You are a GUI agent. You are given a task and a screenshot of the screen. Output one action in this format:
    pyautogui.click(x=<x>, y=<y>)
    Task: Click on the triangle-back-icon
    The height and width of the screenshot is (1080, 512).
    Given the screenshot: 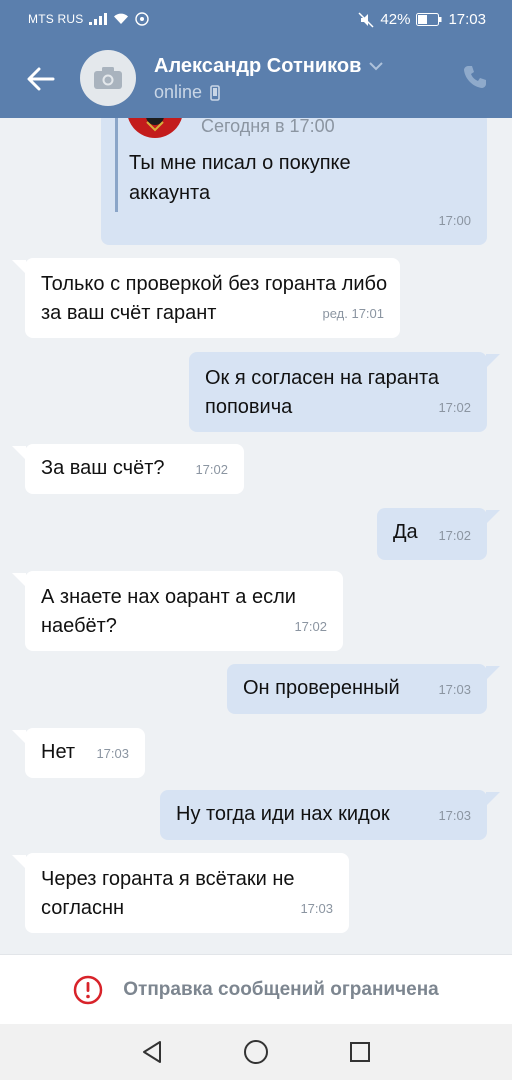 What is the action you would take?
    pyautogui.click(x=152, y=1052)
    